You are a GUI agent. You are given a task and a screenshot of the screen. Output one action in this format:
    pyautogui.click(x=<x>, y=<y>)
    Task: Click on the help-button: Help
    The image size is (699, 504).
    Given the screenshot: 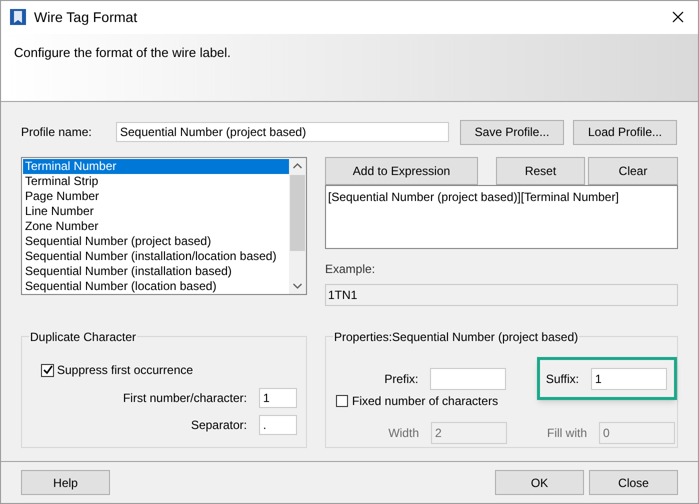 What is the action you would take?
    pyautogui.click(x=65, y=482)
    